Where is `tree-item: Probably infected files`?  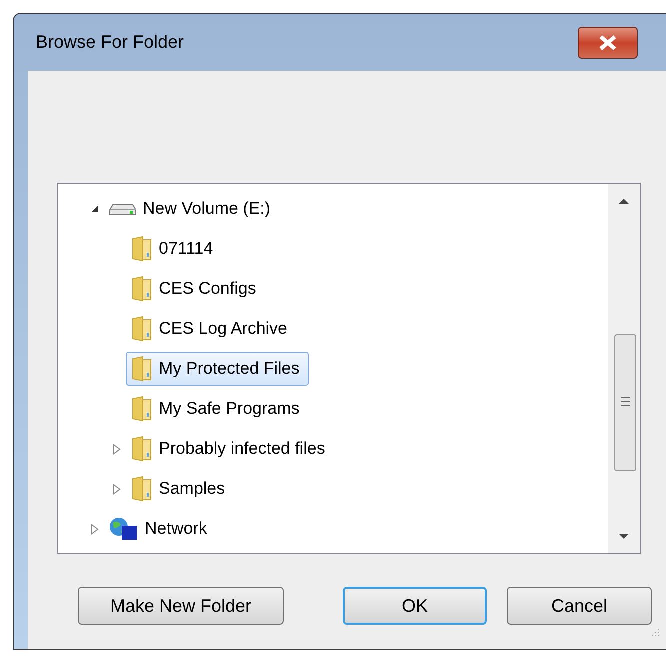 tree-item: Probably infected files is located at coordinates (230, 449).